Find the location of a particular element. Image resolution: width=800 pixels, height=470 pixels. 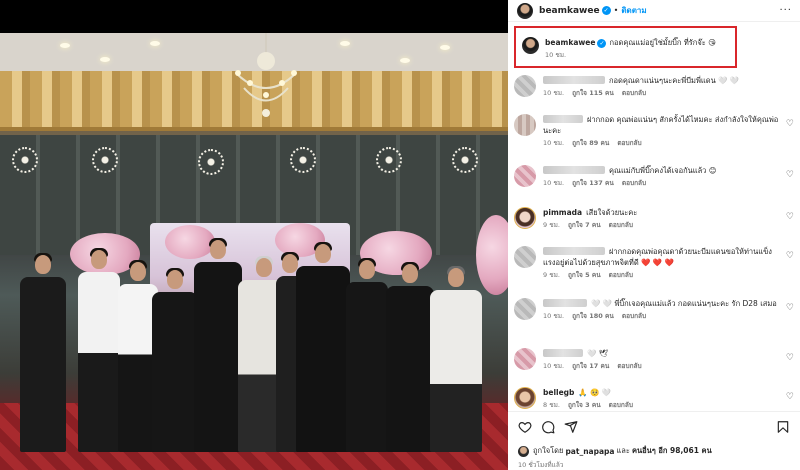

comment-text: คุณแม่กับพี่บิ๊กคงได้เจอกันแล้ว 😊 is located at coordinates (663, 170).